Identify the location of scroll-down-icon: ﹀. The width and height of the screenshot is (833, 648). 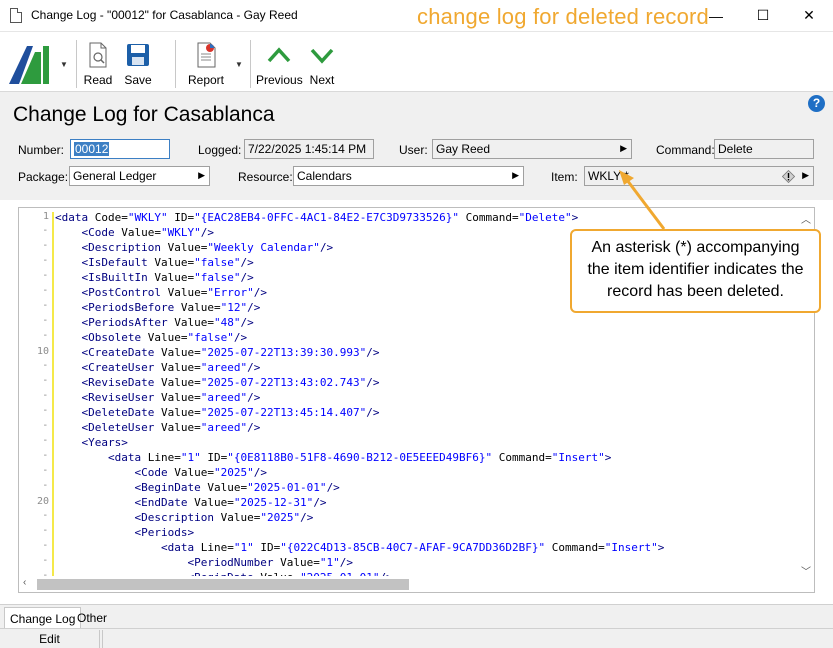
(806, 570).